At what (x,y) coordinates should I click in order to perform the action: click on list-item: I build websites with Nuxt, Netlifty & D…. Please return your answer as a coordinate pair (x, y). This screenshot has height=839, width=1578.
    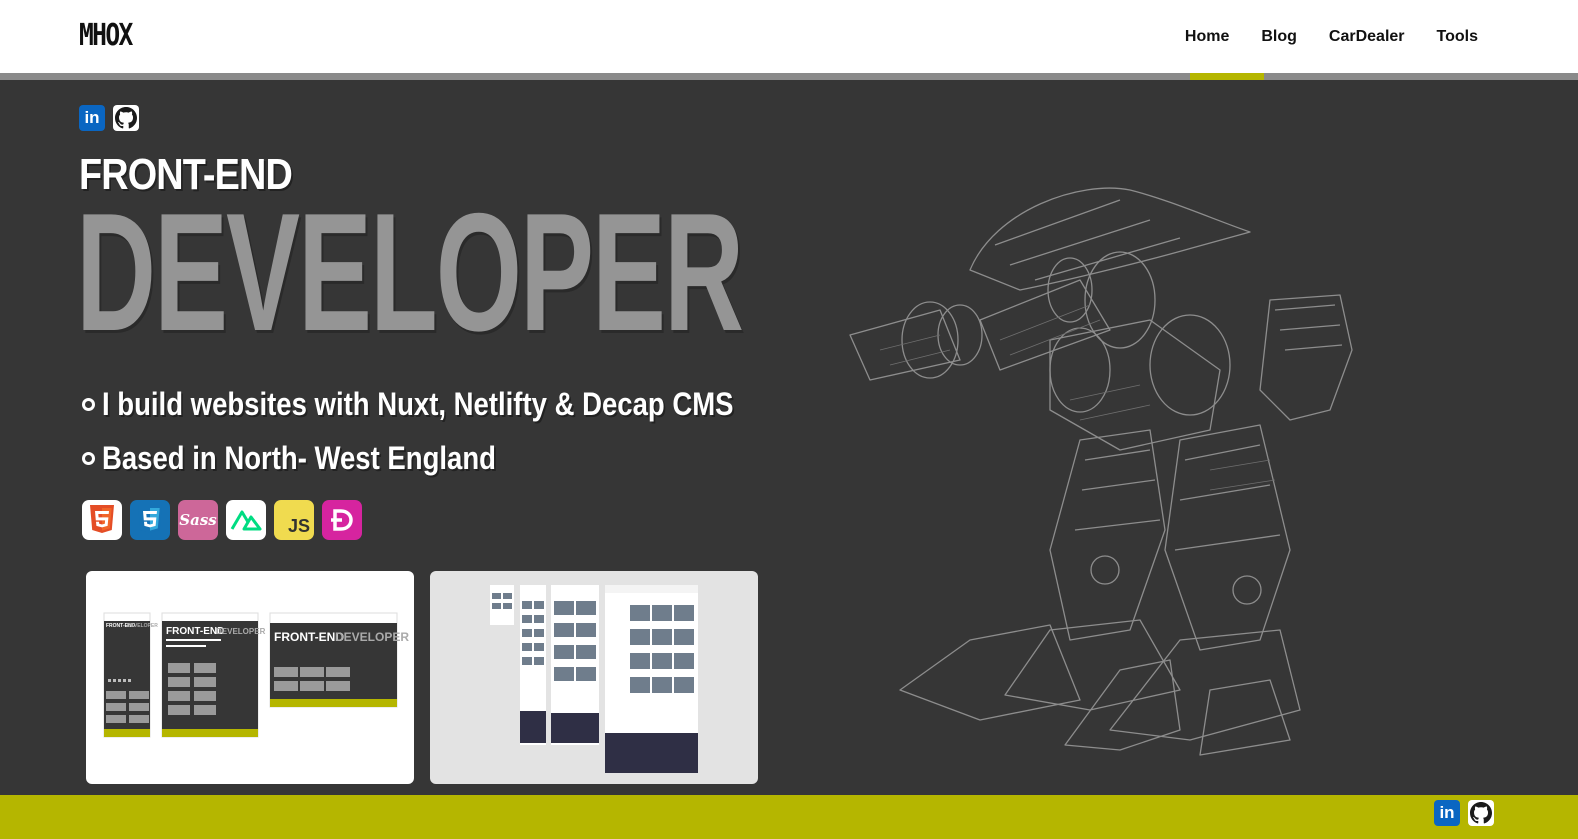
    Looking at the image, I should click on (459, 404).